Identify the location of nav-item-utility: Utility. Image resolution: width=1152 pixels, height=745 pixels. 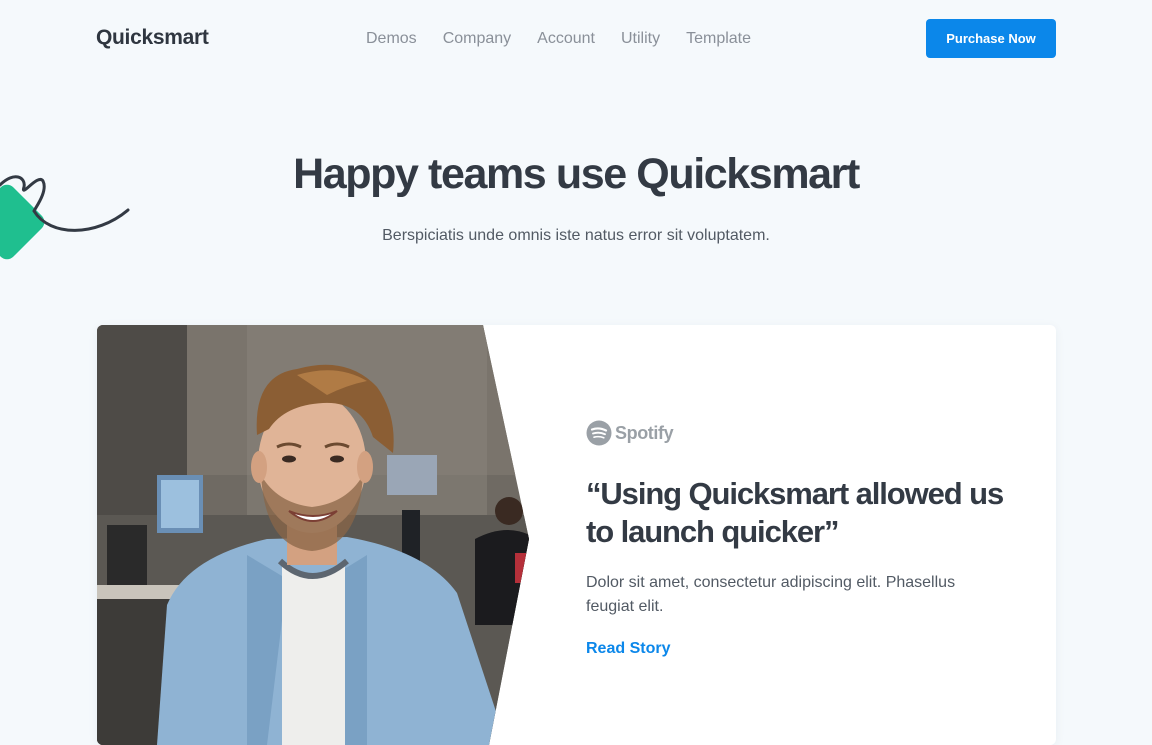
(640, 39).